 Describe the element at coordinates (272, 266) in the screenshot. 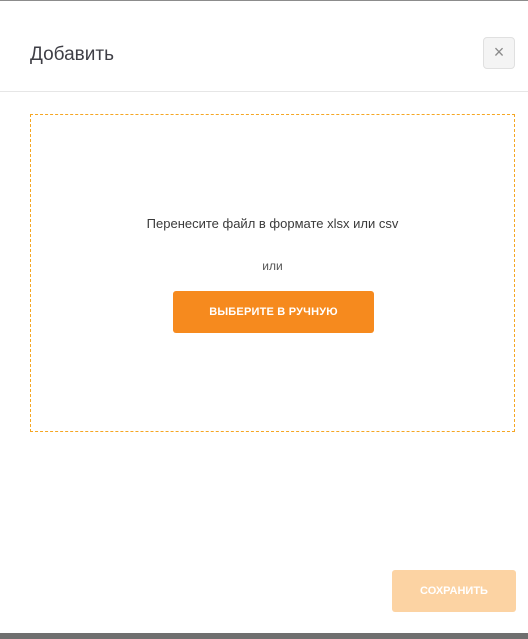

I see `dropzone-or-text: или` at that location.